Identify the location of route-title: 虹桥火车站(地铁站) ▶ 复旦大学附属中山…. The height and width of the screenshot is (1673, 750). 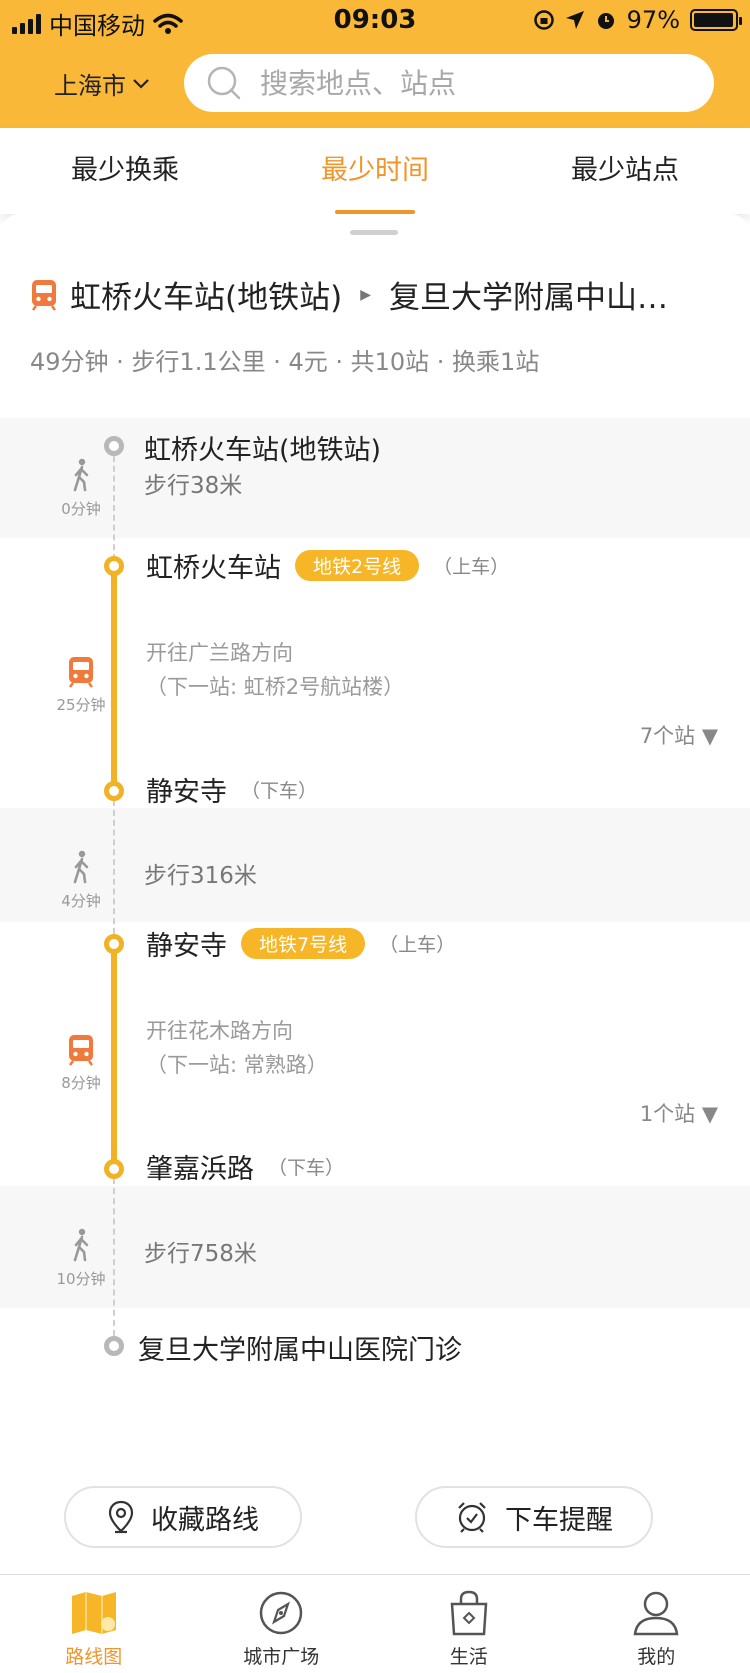
(380, 294).